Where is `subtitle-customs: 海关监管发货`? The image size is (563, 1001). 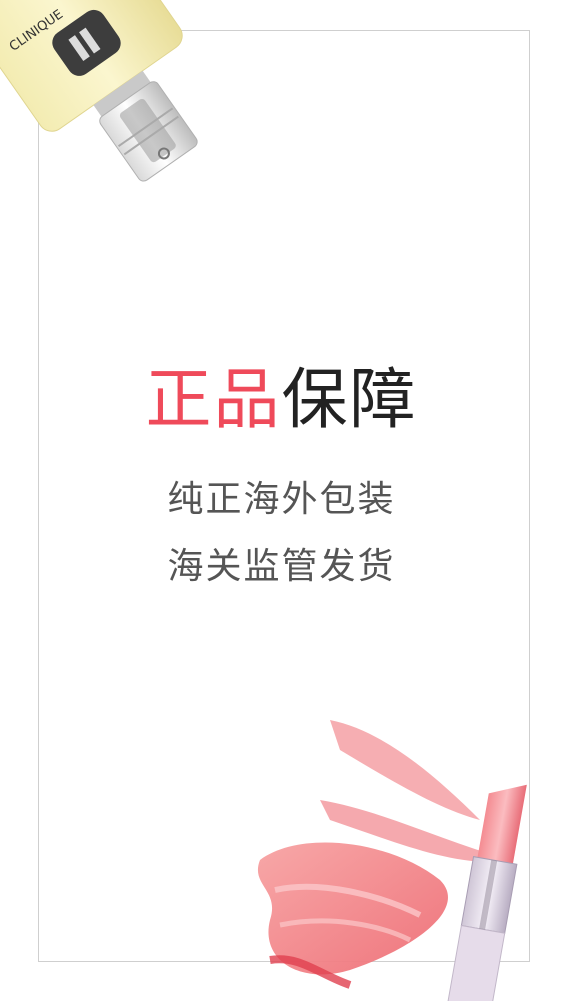
subtitle-customs: 海关监管发货 is located at coordinates (281, 566).